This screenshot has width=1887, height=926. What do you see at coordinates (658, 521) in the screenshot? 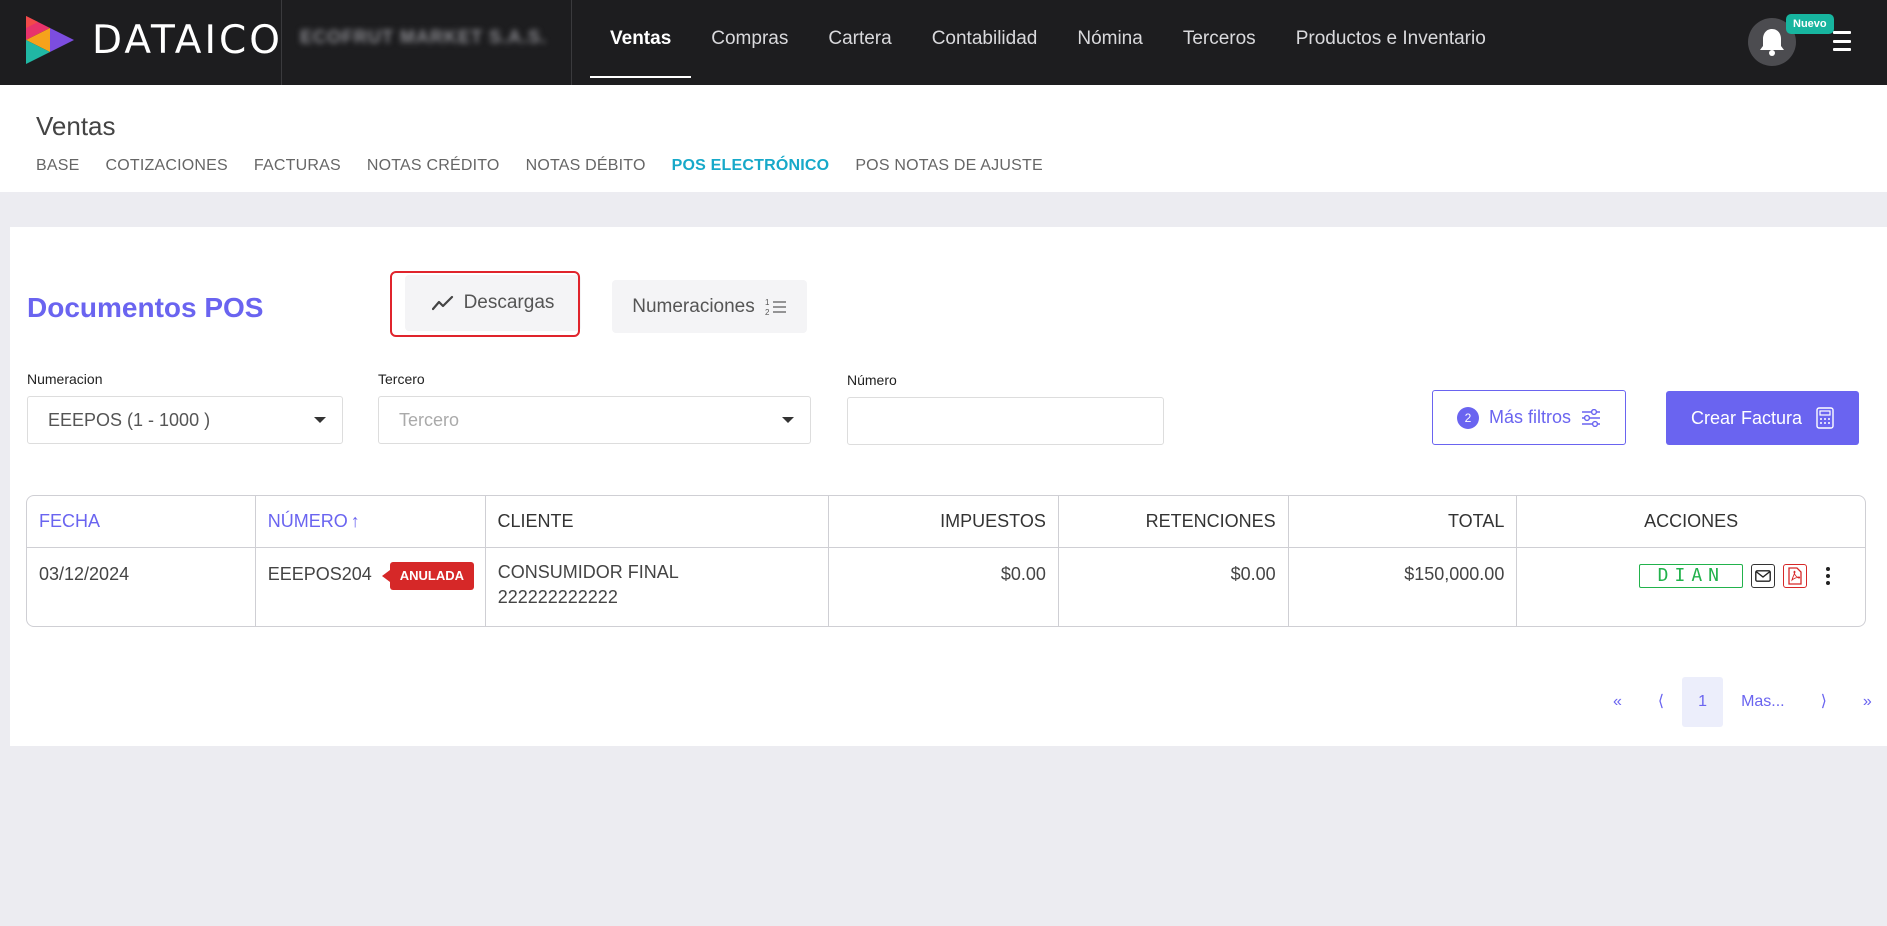
I see `header-cliente: CLIENTE` at bounding box center [658, 521].